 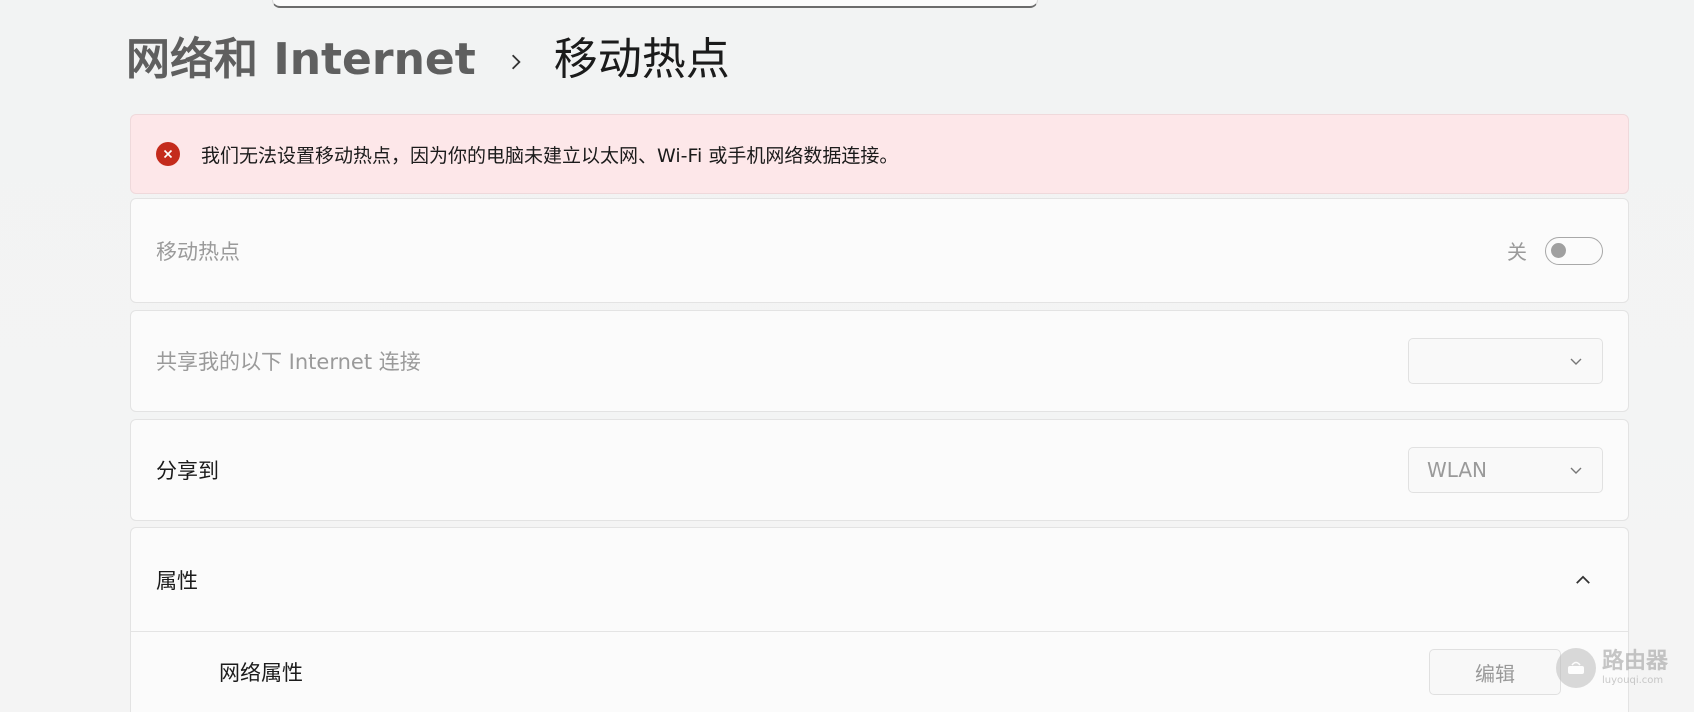 What do you see at coordinates (879, 580) in the screenshot?
I see `properties-header: 属性` at bounding box center [879, 580].